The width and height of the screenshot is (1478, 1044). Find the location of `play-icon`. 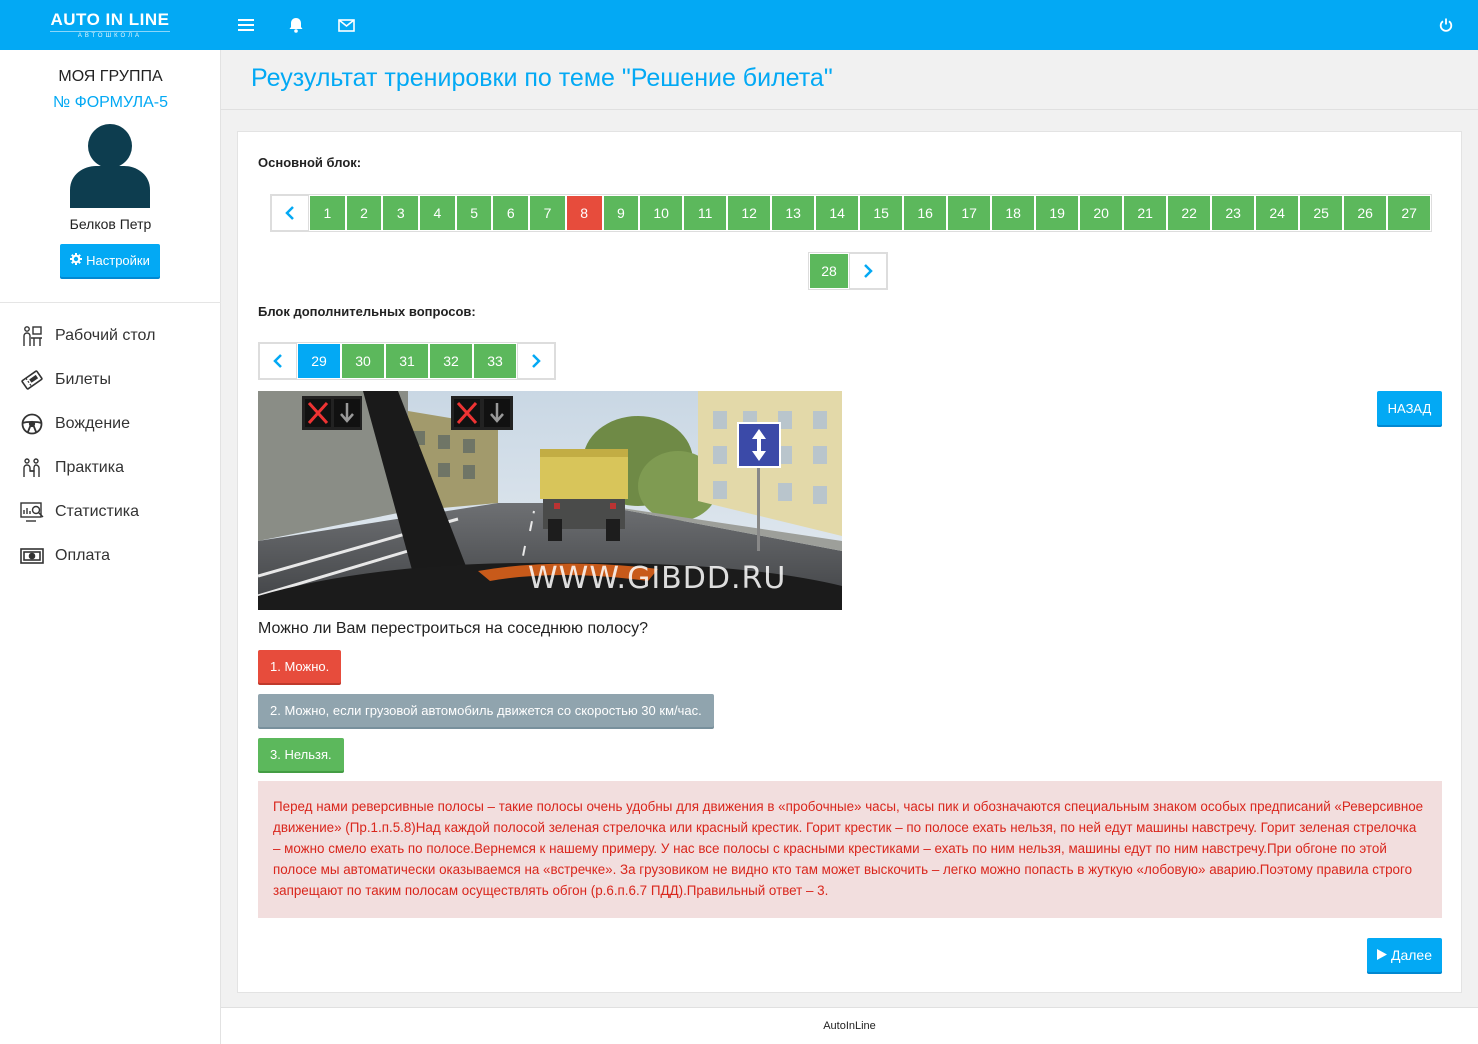

play-icon is located at coordinates (1381, 955).